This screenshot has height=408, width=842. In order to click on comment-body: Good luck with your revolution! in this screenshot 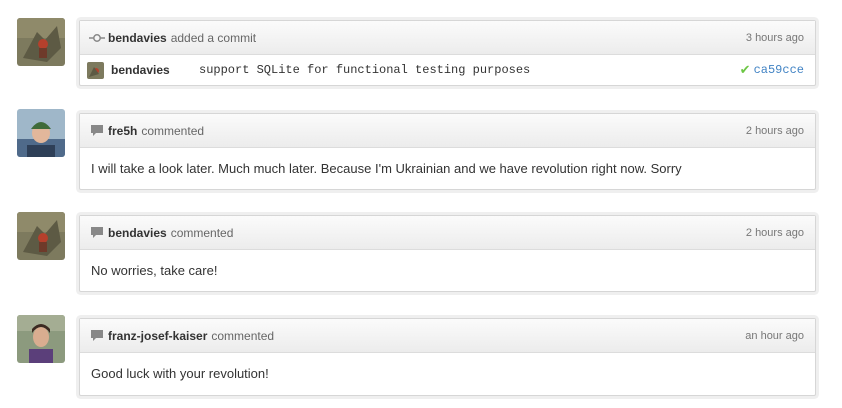, I will do `click(180, 373)`.